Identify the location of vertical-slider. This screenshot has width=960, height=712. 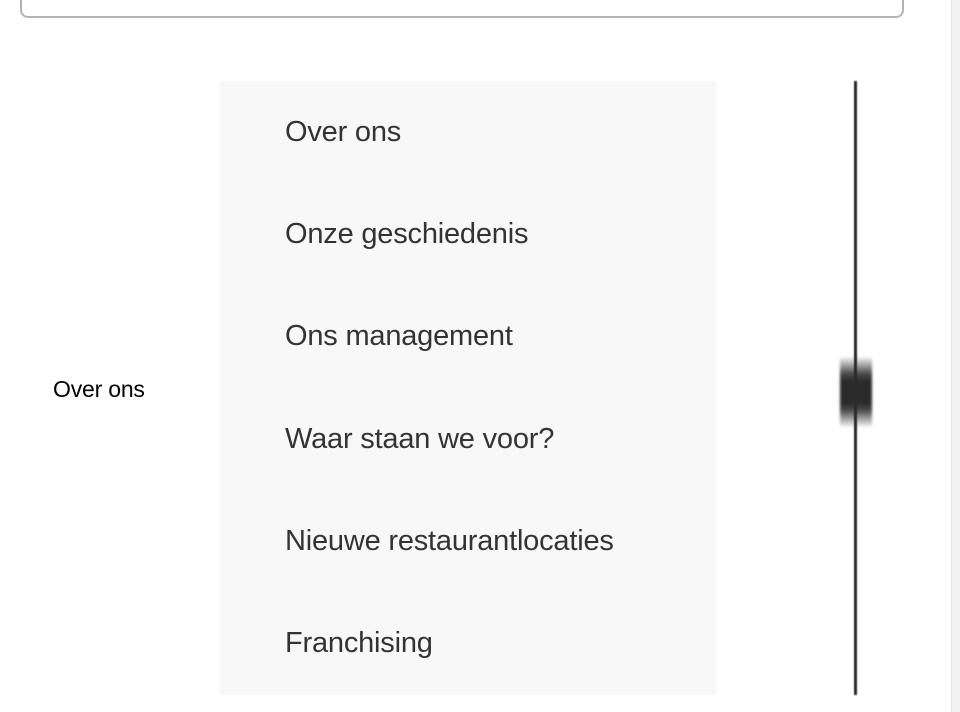
(856, 388).